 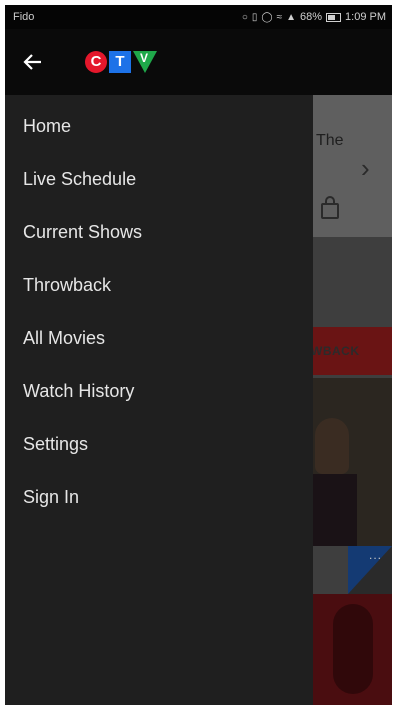 What do you see at coordinates (267, 17) in the screenshot?
I see `alarm-icon: ◯` at bounding box center [267, 17].